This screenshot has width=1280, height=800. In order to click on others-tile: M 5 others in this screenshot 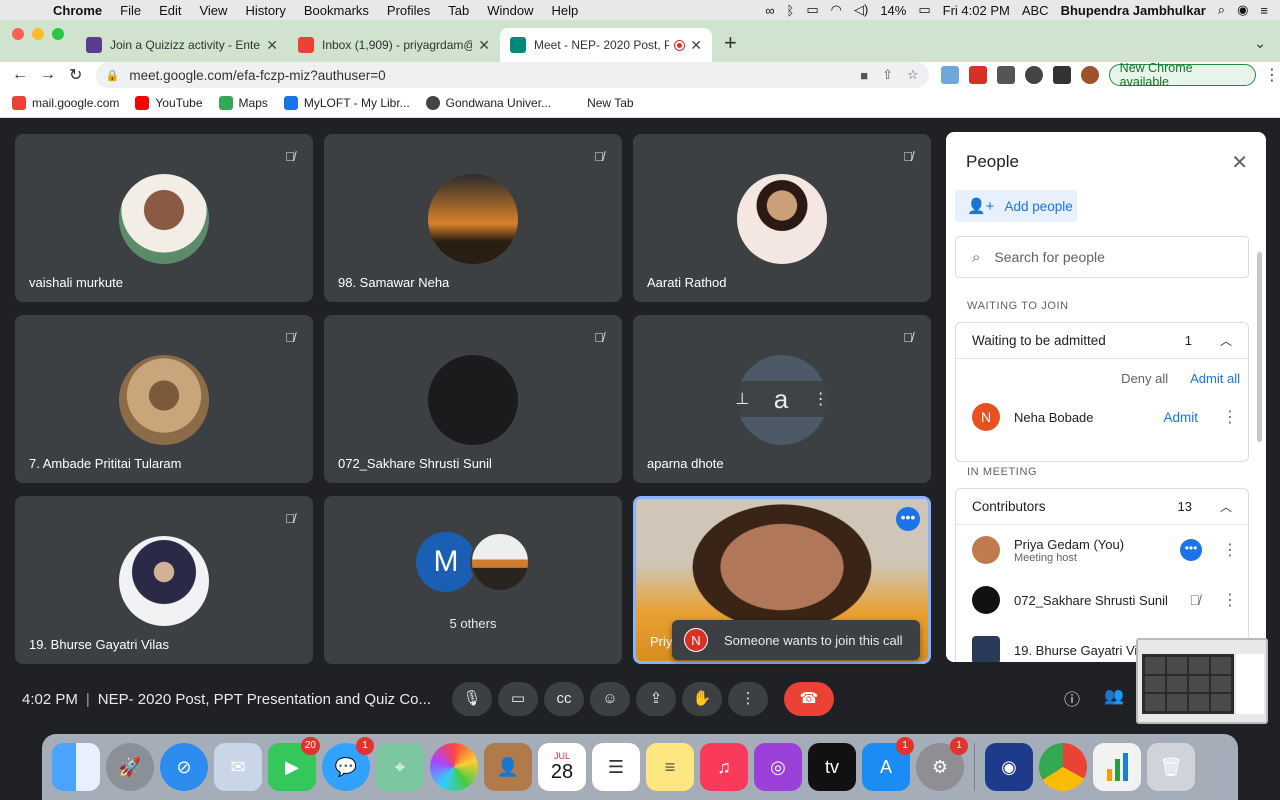, I will do `click(473, 580)`.